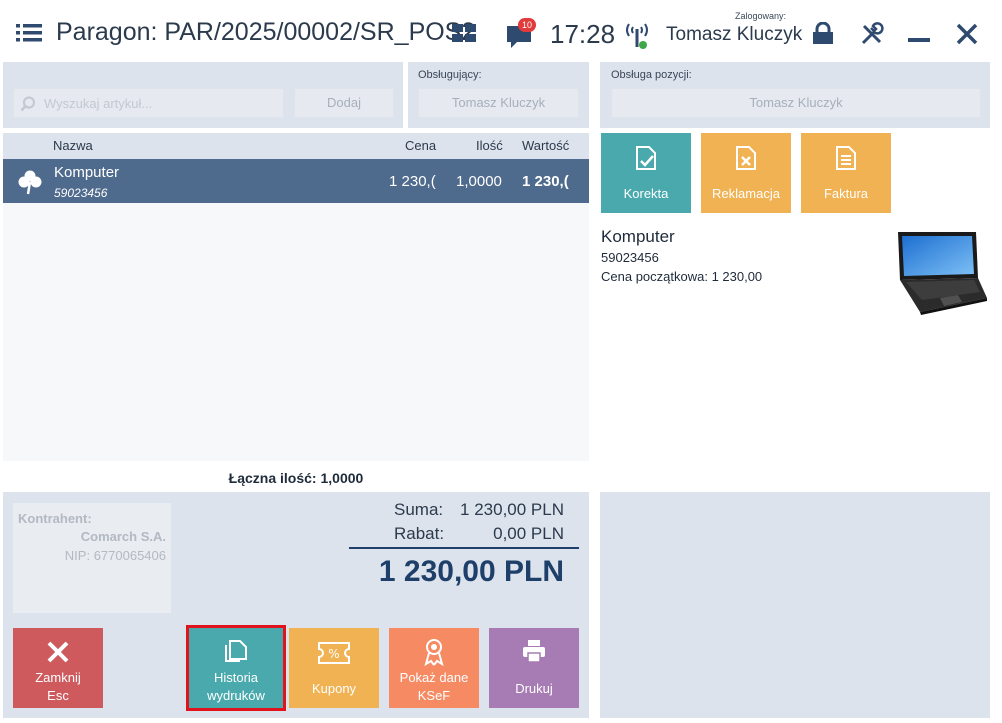  Describe the element at coordinates (296, 146) in the screenshot. I see `table-header: Nazwa Cena Ilość Wartość` at that location.